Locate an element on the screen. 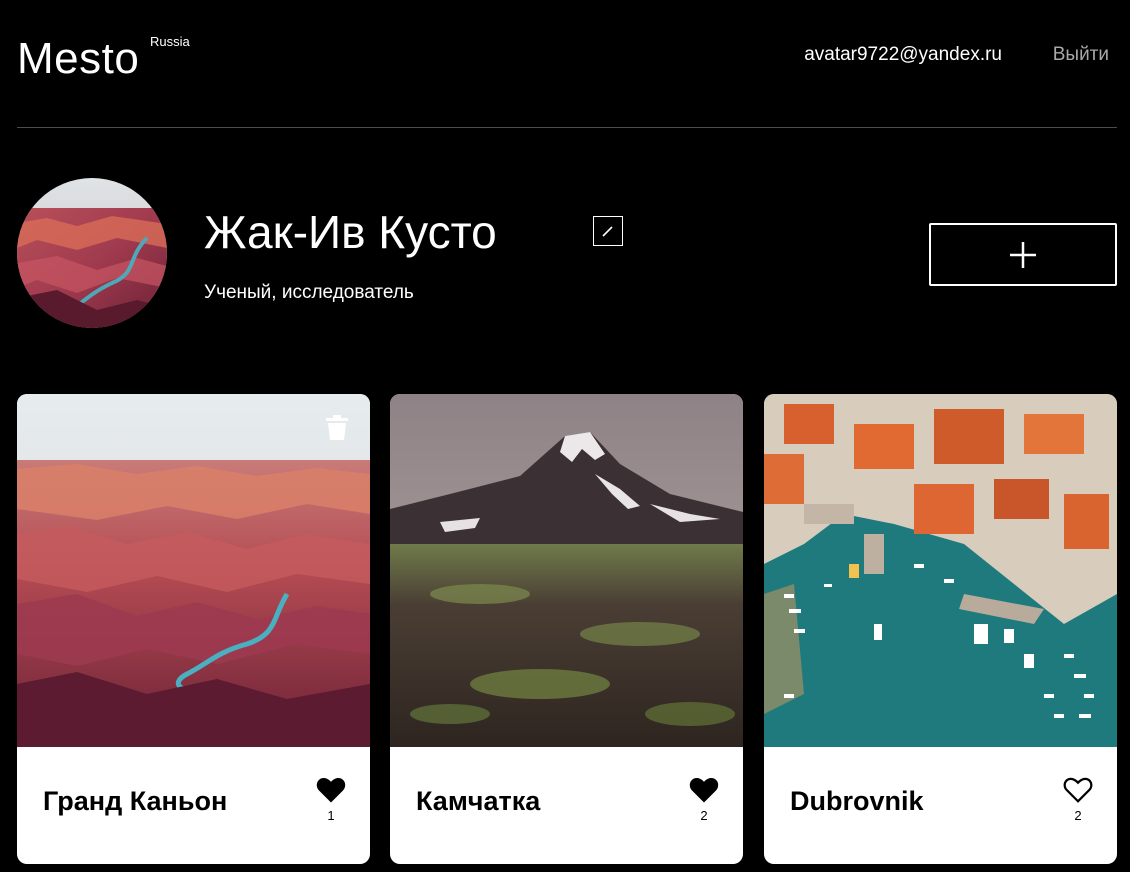 The image size is (1130, 872). logout-link: Выйти is located at coordinates (1081, 55).